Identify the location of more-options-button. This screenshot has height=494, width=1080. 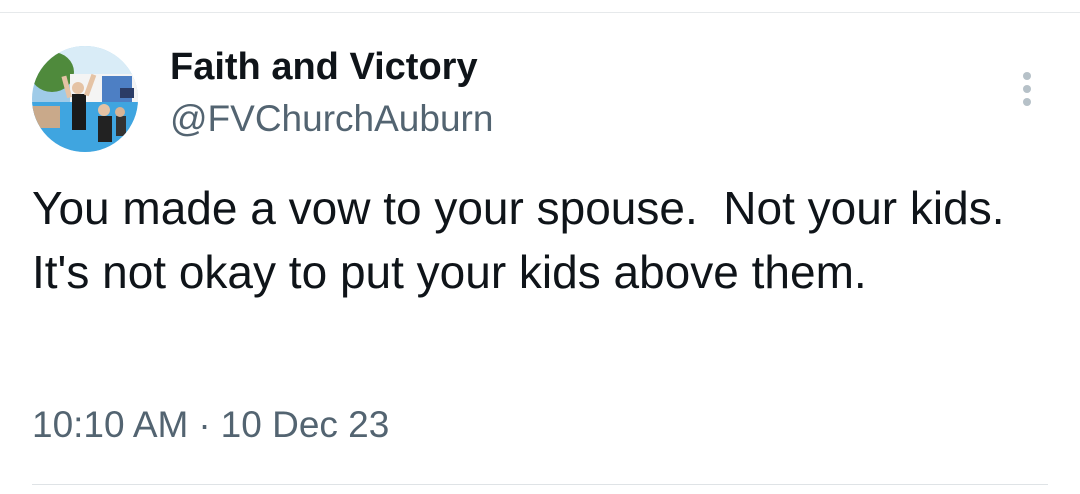
(1027, 89).